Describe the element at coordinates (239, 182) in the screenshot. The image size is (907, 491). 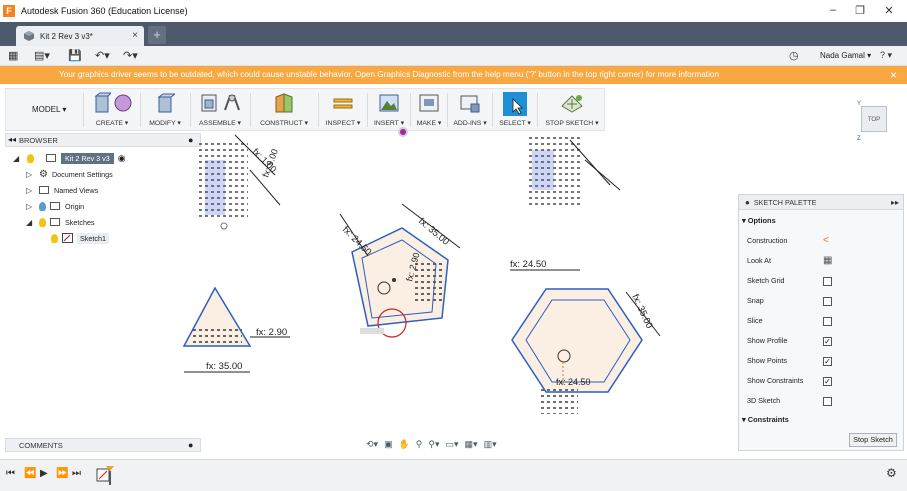
I see `sketch-part-top-left: fx: 1.00 fx: 9.00` at that location.